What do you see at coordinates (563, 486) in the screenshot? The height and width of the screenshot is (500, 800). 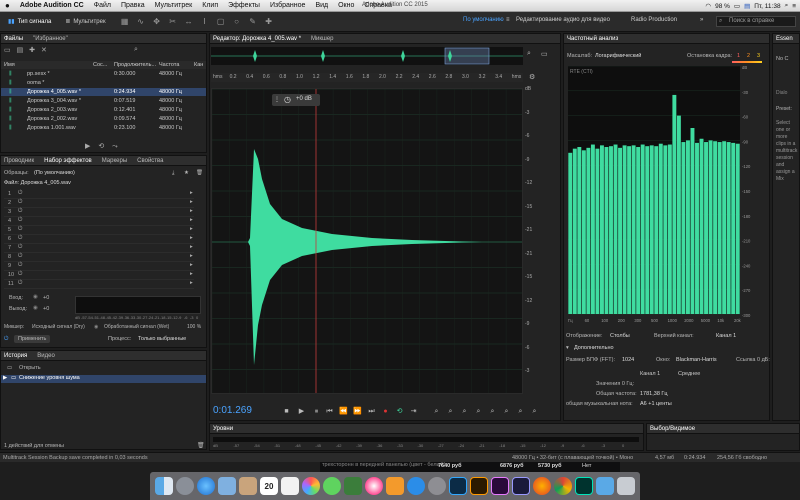 I see `chrome-icon` at bounding box center [563, 486].